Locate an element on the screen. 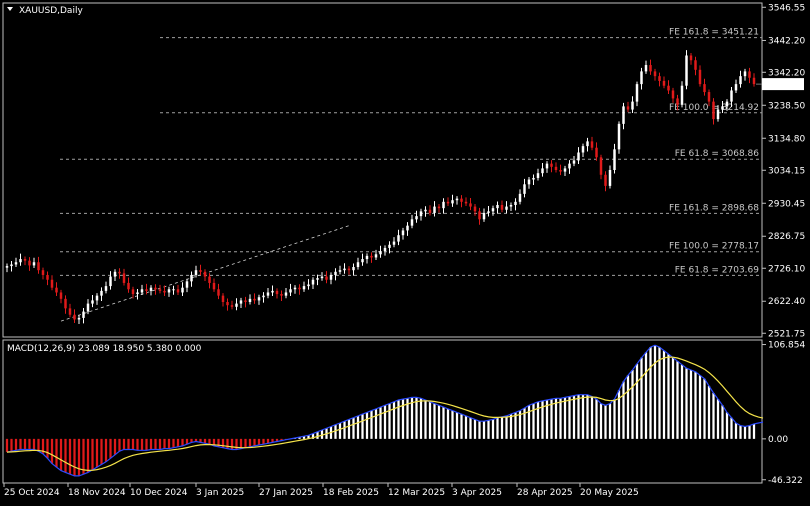 The height and width of the screenshot is (506, 810). price-tick-label: 3342.20 is located at coordinates (786, 73).